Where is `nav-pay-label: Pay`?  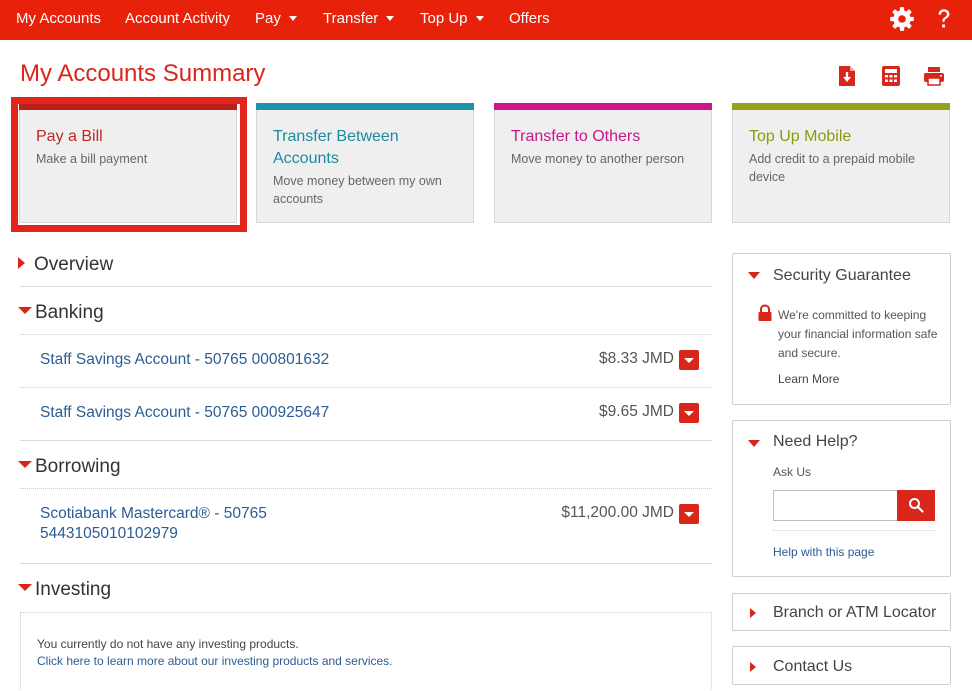
nav-pay-label: Pay is located at coordinates (268, 18).